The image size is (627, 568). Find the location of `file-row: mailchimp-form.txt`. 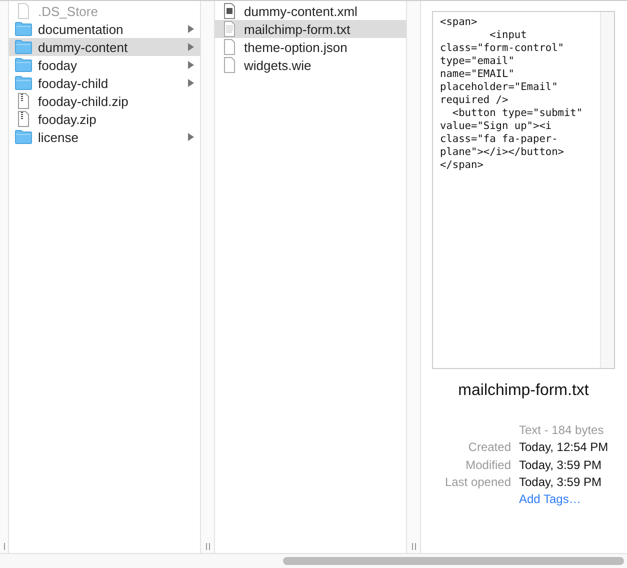

file-row: mailchimp-form.txt is located at coordinates (310, 29).